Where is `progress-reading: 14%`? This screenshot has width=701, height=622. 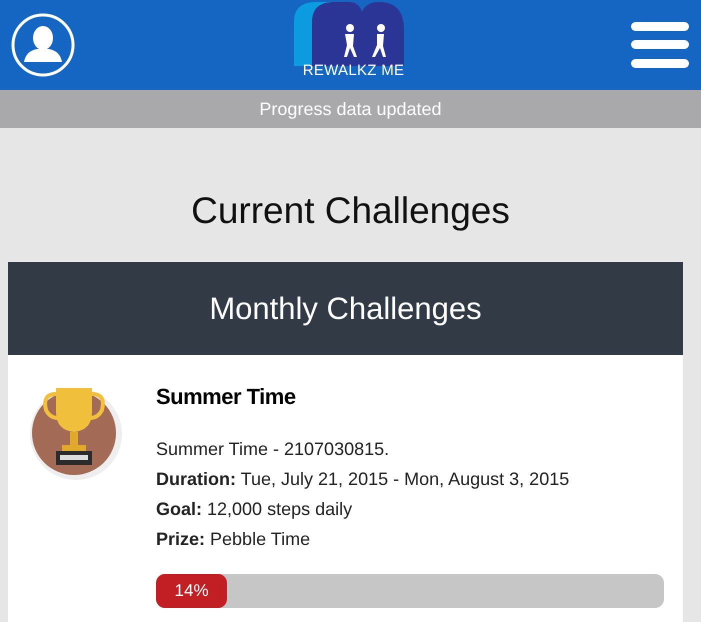
progress-reading: 14% is located at coordinates (191, 591).